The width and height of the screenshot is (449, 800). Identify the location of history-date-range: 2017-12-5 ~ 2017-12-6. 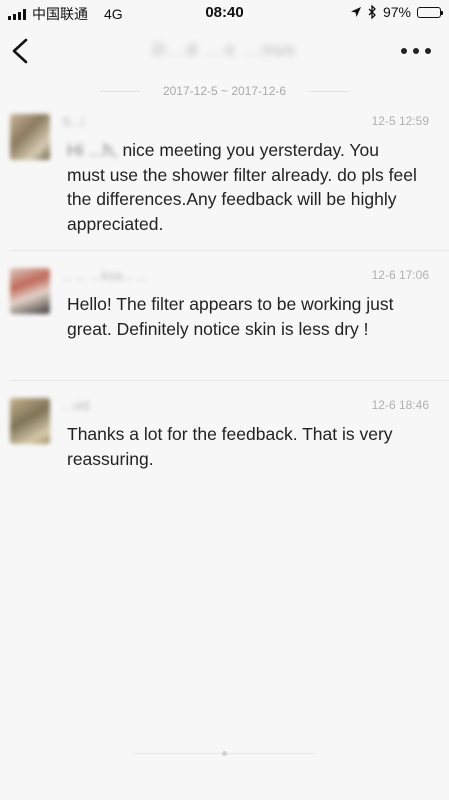
(224, 91).